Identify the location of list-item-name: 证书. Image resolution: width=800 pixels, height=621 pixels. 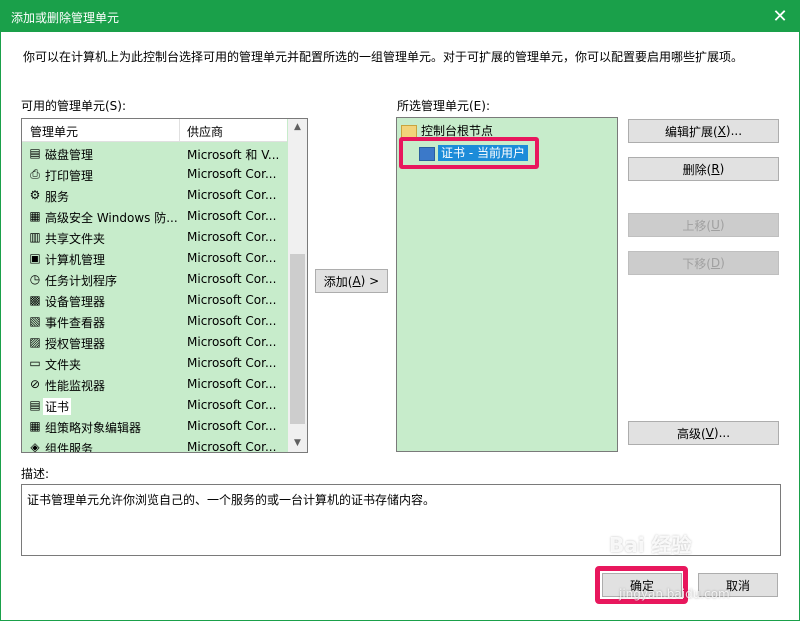
(57, 406).